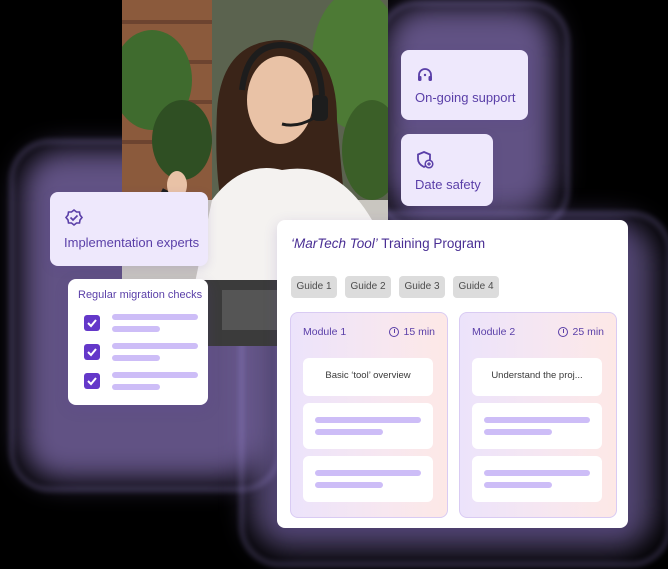 The image size is (668, 569). What do you see at coordinates (422, 287) in the screenshot?
I see `tab-guide-3: Guide 3` at bounding box center [422, 287].